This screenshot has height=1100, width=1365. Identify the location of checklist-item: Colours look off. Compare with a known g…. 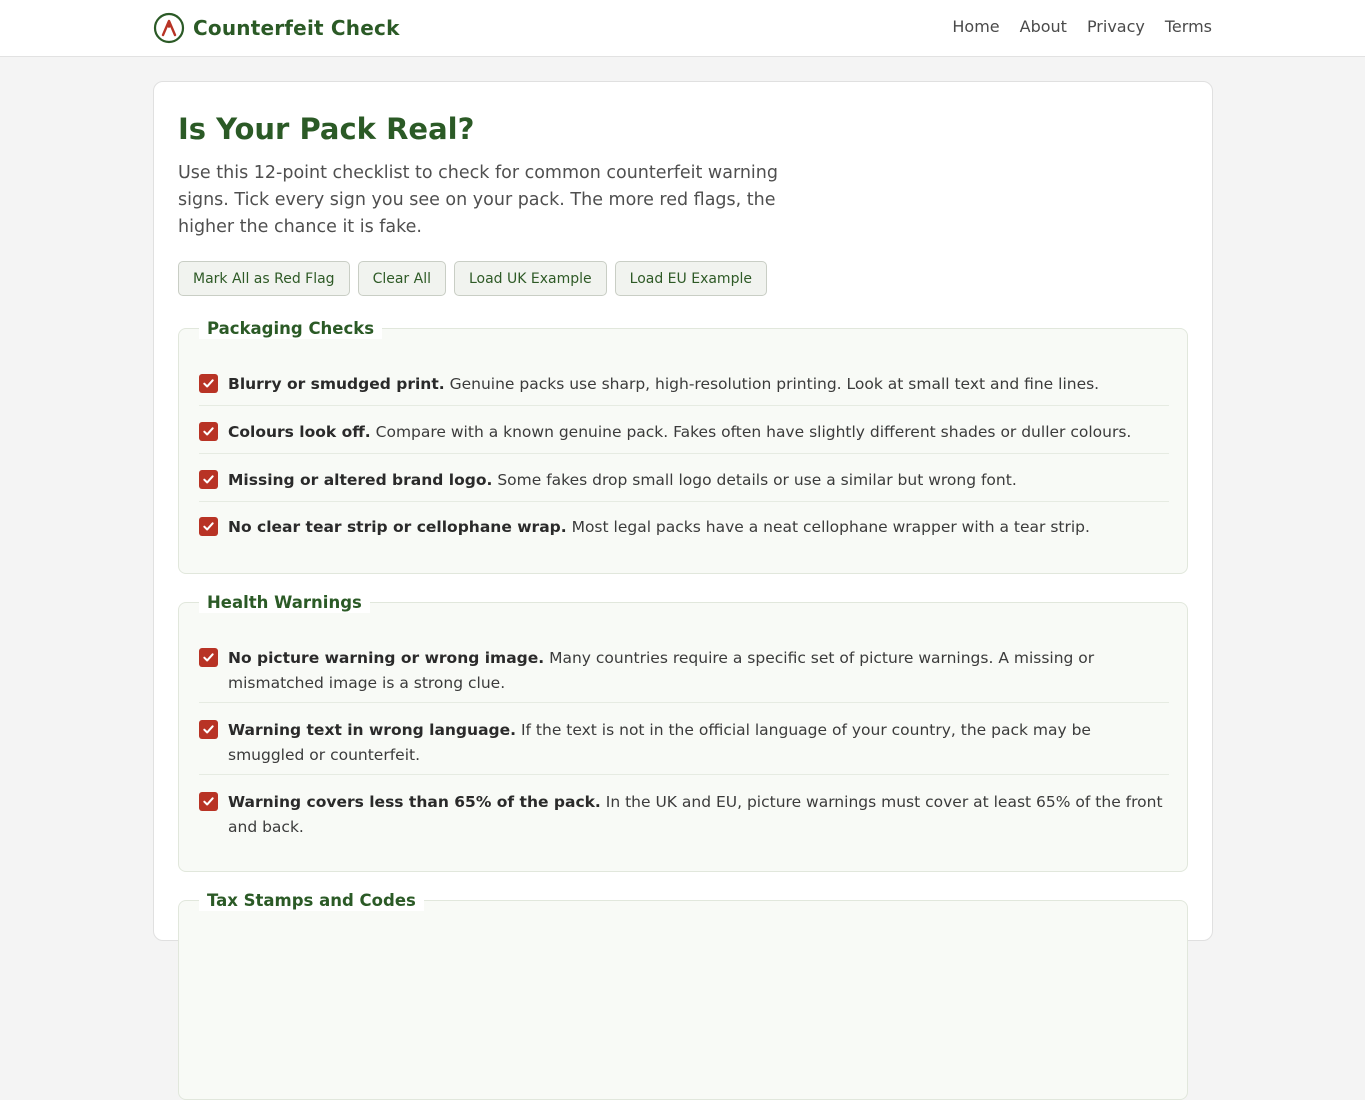
(684, 437).